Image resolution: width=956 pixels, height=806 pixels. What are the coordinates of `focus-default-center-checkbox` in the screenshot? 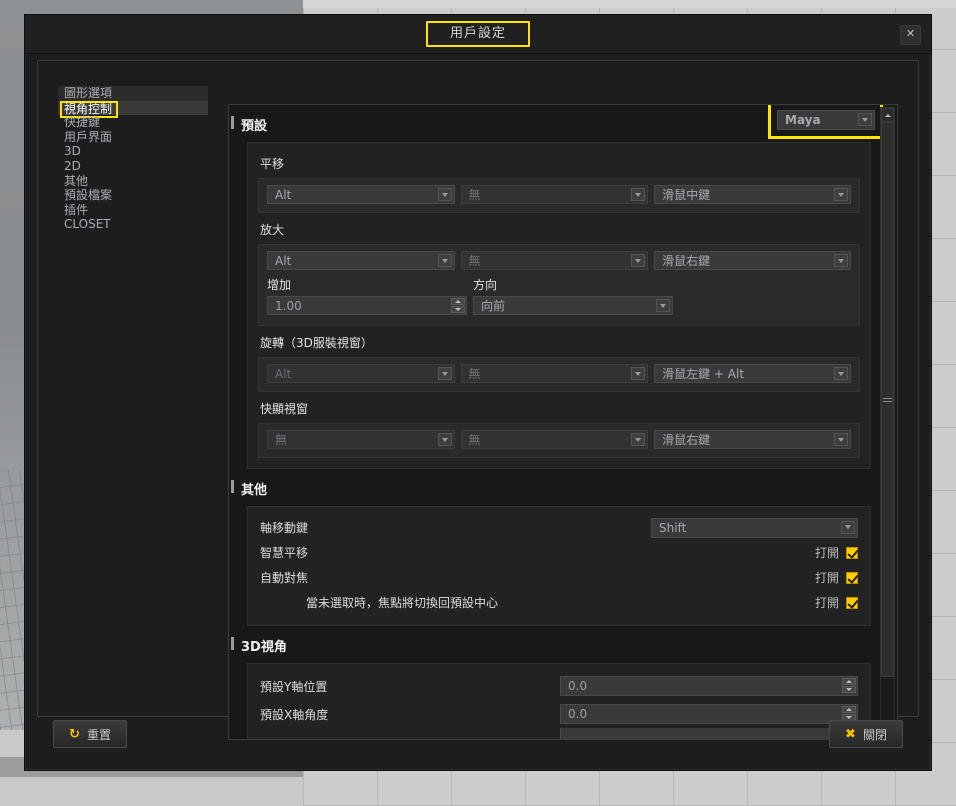 It's located at (852, 602).